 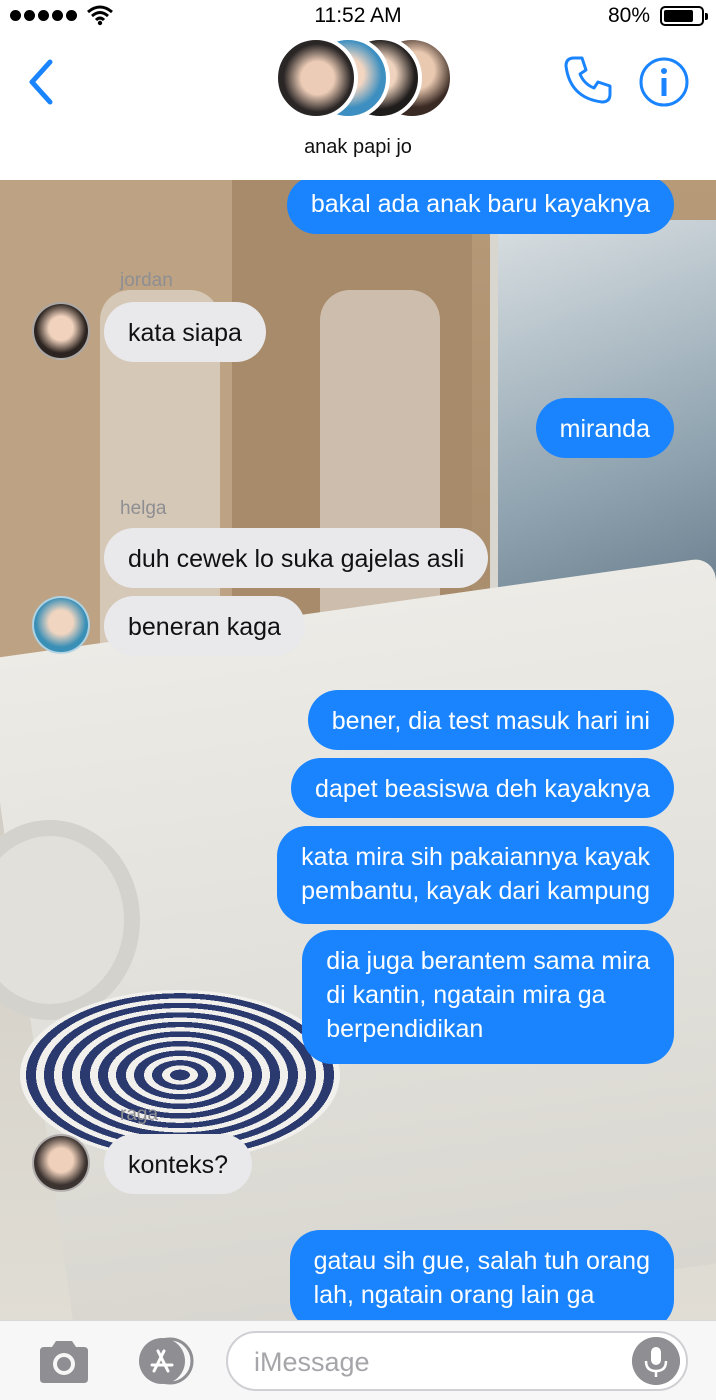 I want to click on message-text: duh cewek lo suka gajelas asli, so click(x=296, y=559).